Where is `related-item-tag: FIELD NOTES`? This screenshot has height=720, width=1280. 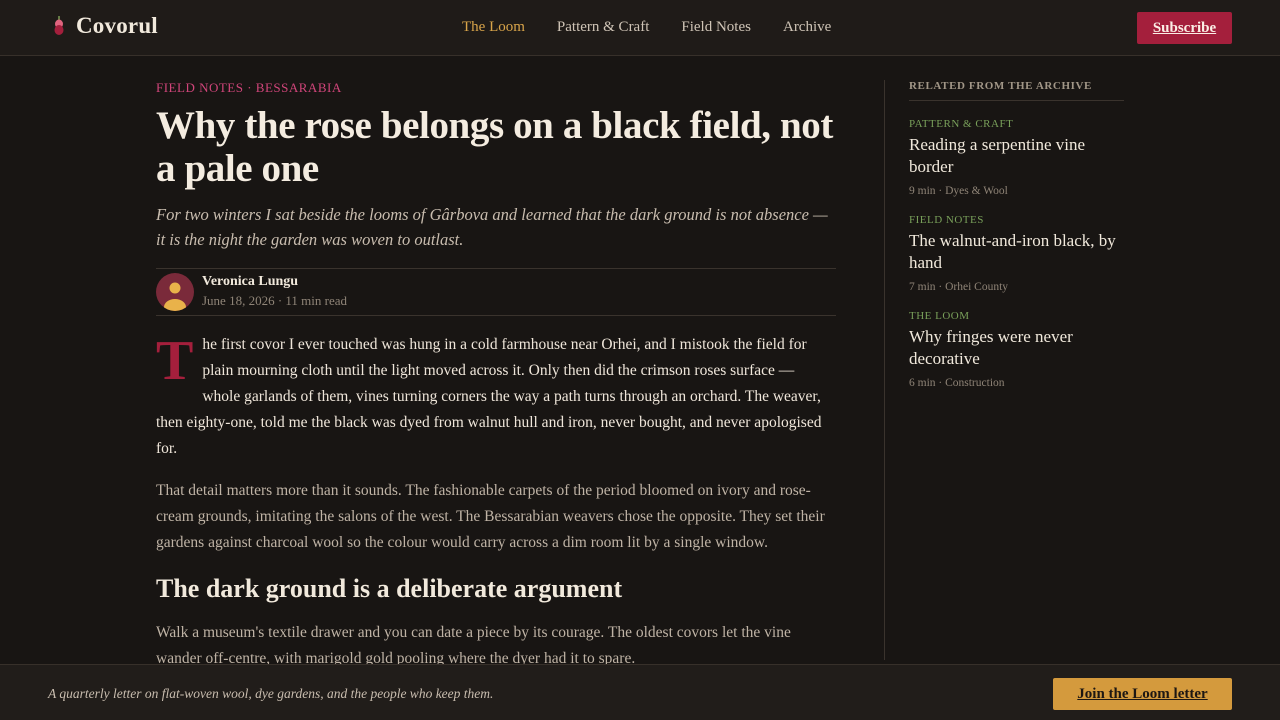 related-item-tag: FIELD NOTES is located at coordinates (946, 220).